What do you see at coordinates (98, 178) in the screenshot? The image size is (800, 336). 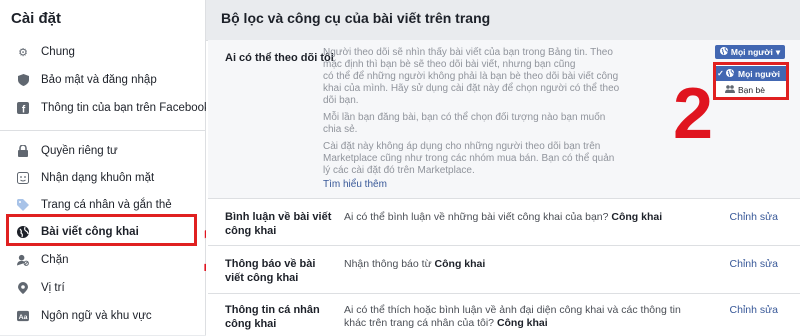 I see `sidebar-item-label: Nhận dạng khuôn mặt` at bounding box center [98, 178].